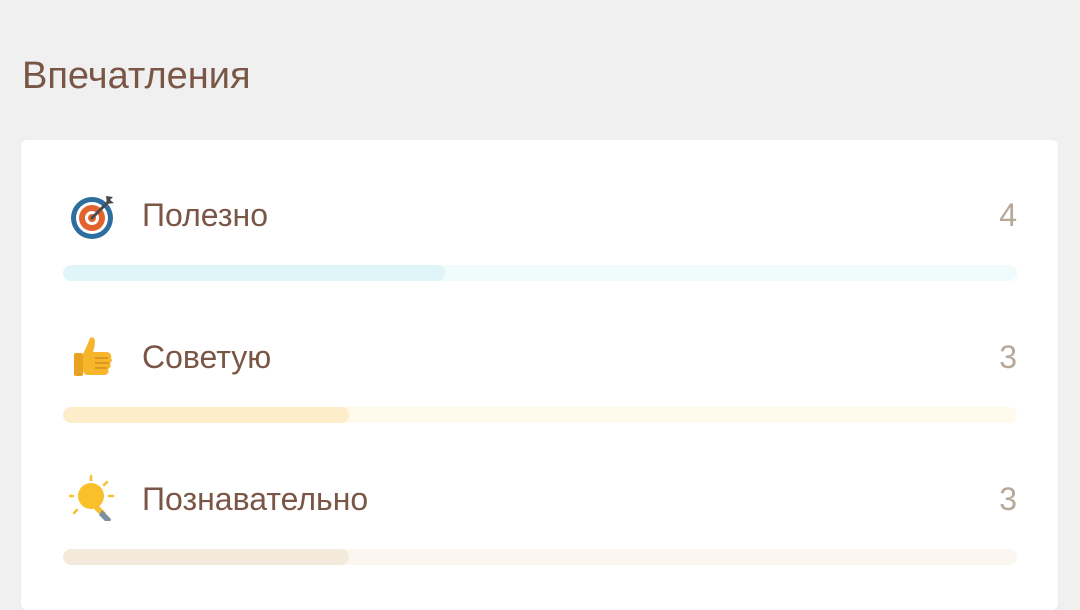 The width and height of the screenshot is (1080, 610). I want to click on impression-label: Познавательно, so click(255, 499).